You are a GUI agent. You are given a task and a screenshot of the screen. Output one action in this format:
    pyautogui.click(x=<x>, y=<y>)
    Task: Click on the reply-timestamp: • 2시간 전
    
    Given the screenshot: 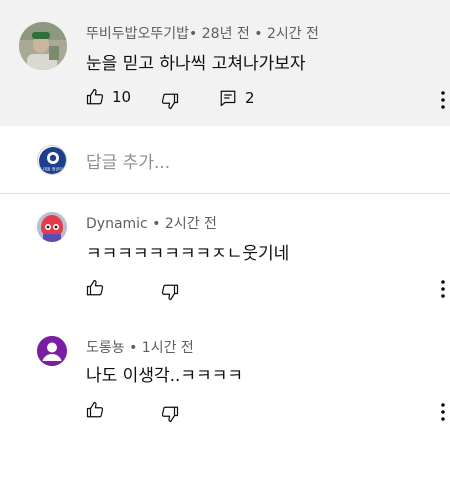 What is the action you would take?
    pyautogui.click(x=184, y=224)
    